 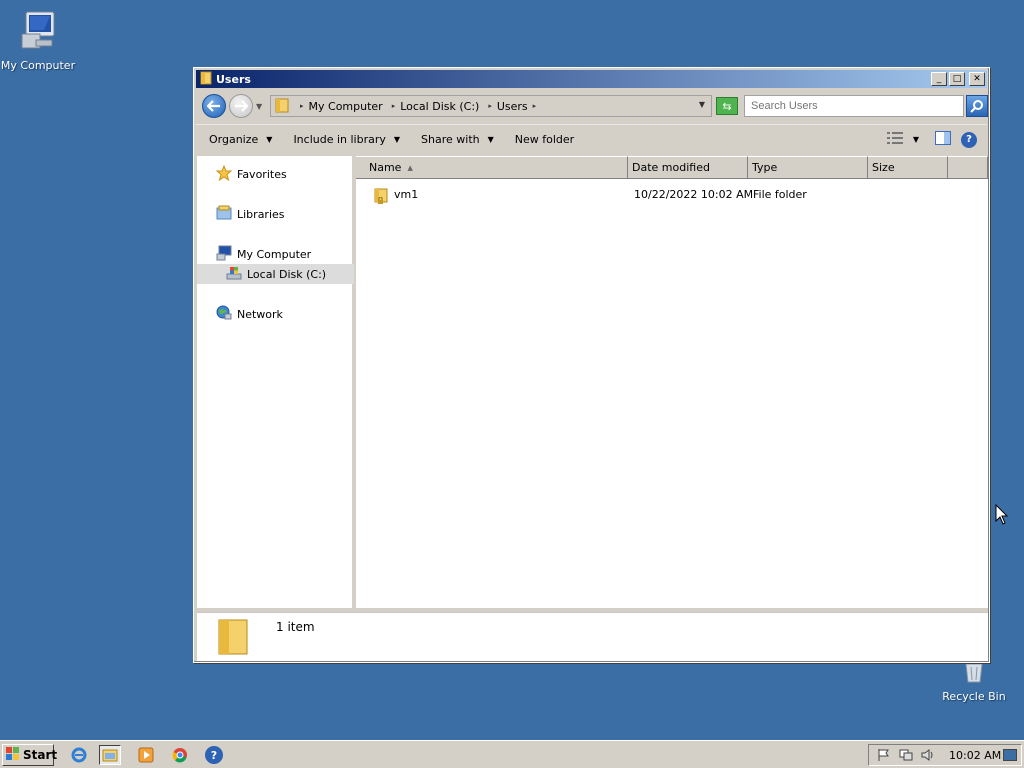 I want to click on breadcrumb-local-disk: ▸ Local Disk (C:), so click(x=433, y=106).